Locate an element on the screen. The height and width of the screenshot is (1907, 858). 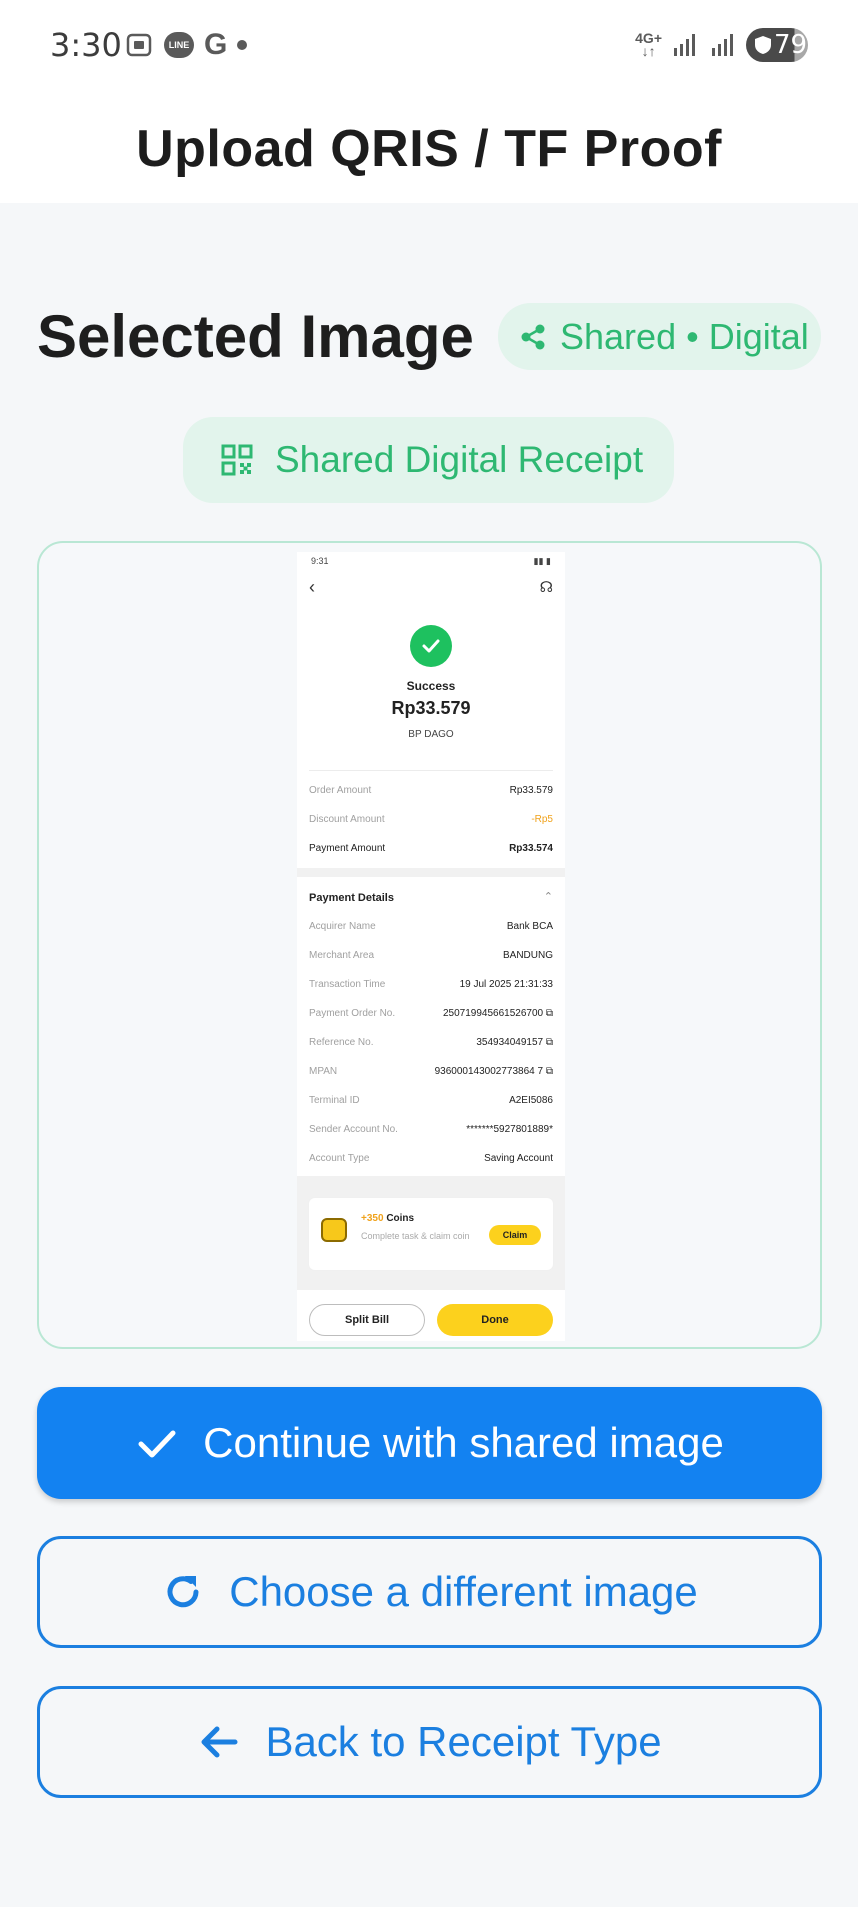
share-icon is located at coordinates (533, 336).